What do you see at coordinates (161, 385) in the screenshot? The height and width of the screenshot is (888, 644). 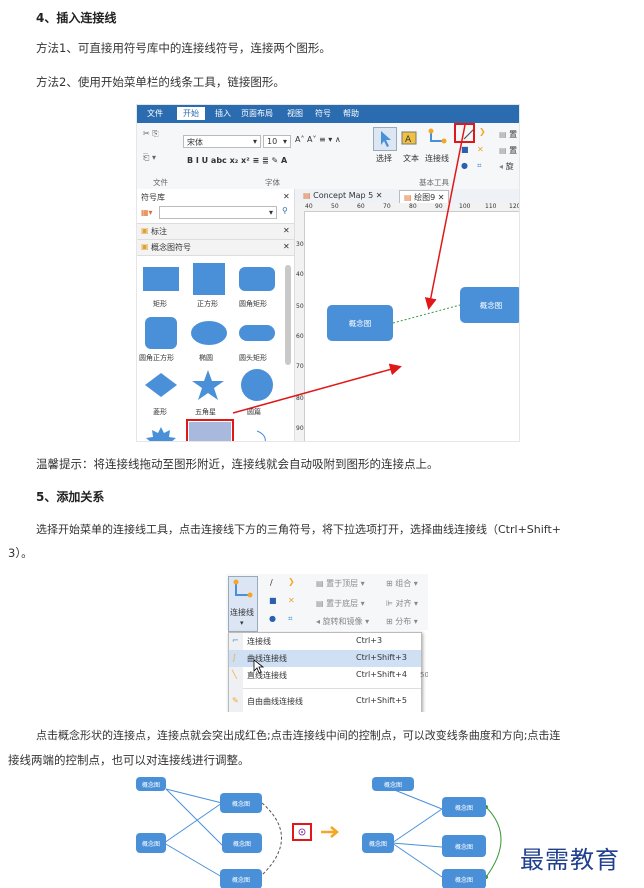 I see `shape-diamond` at bounding box center [161, 385].